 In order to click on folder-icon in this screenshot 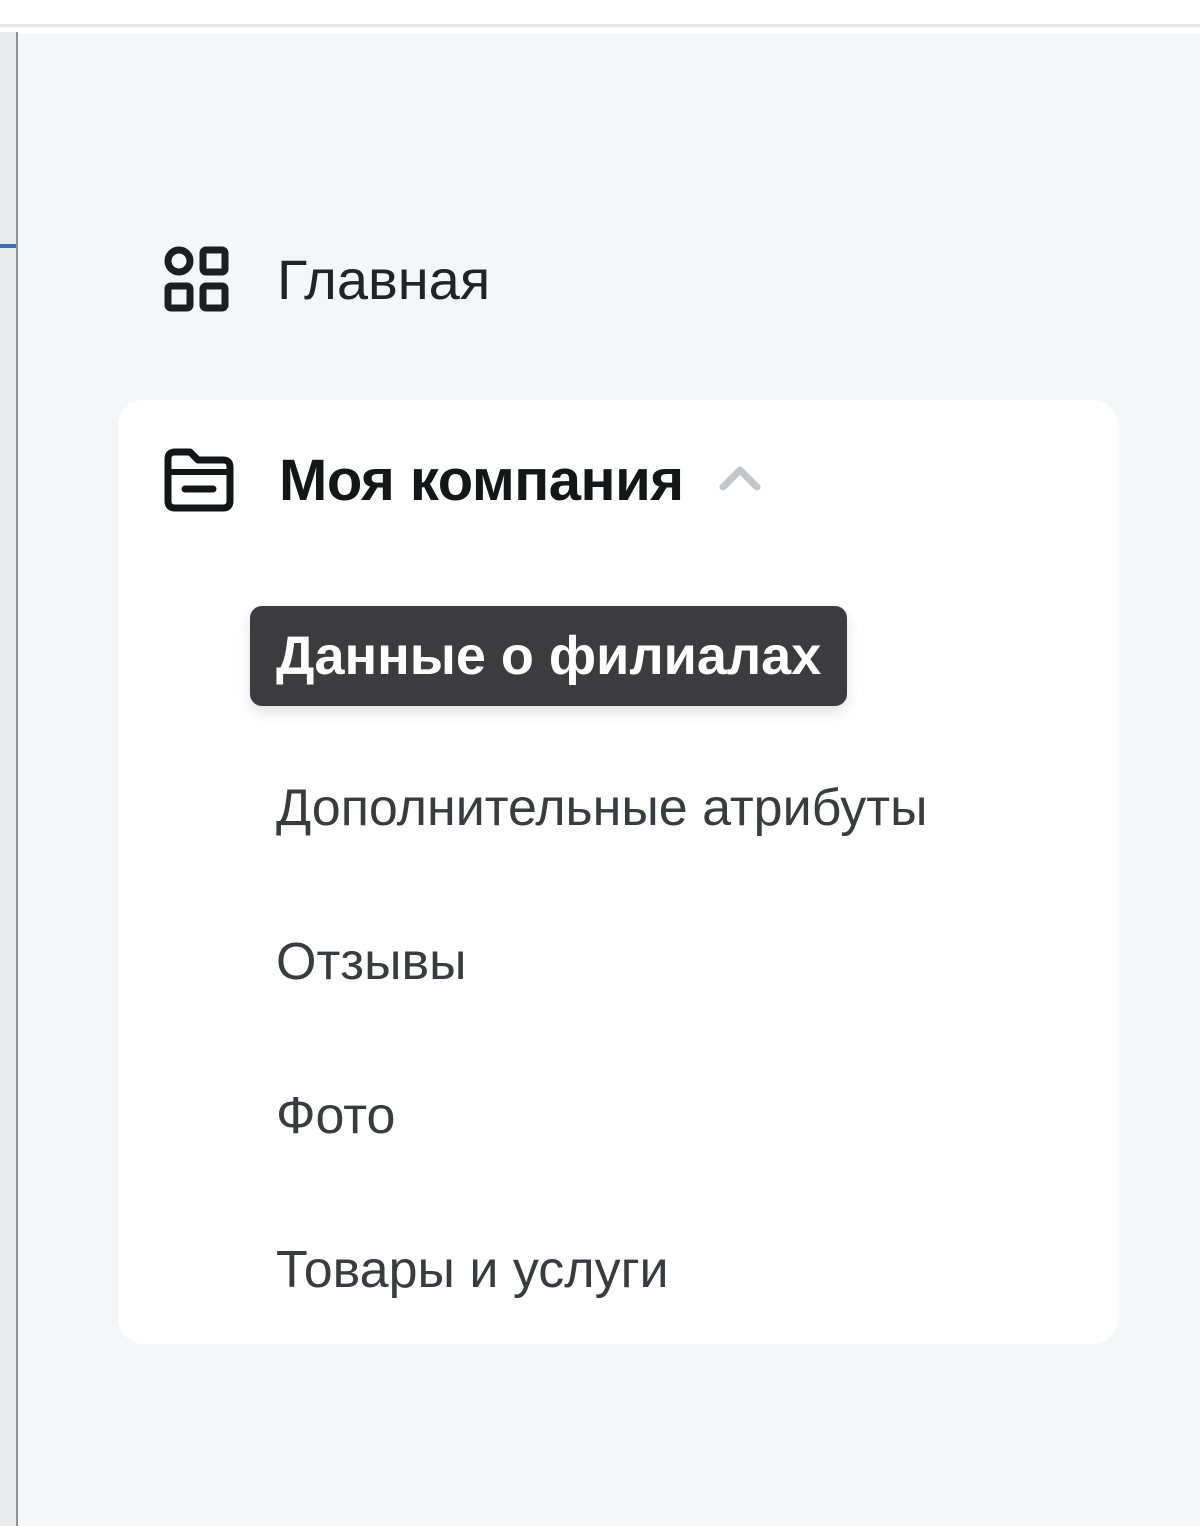, I will do `click(199, 480)`.